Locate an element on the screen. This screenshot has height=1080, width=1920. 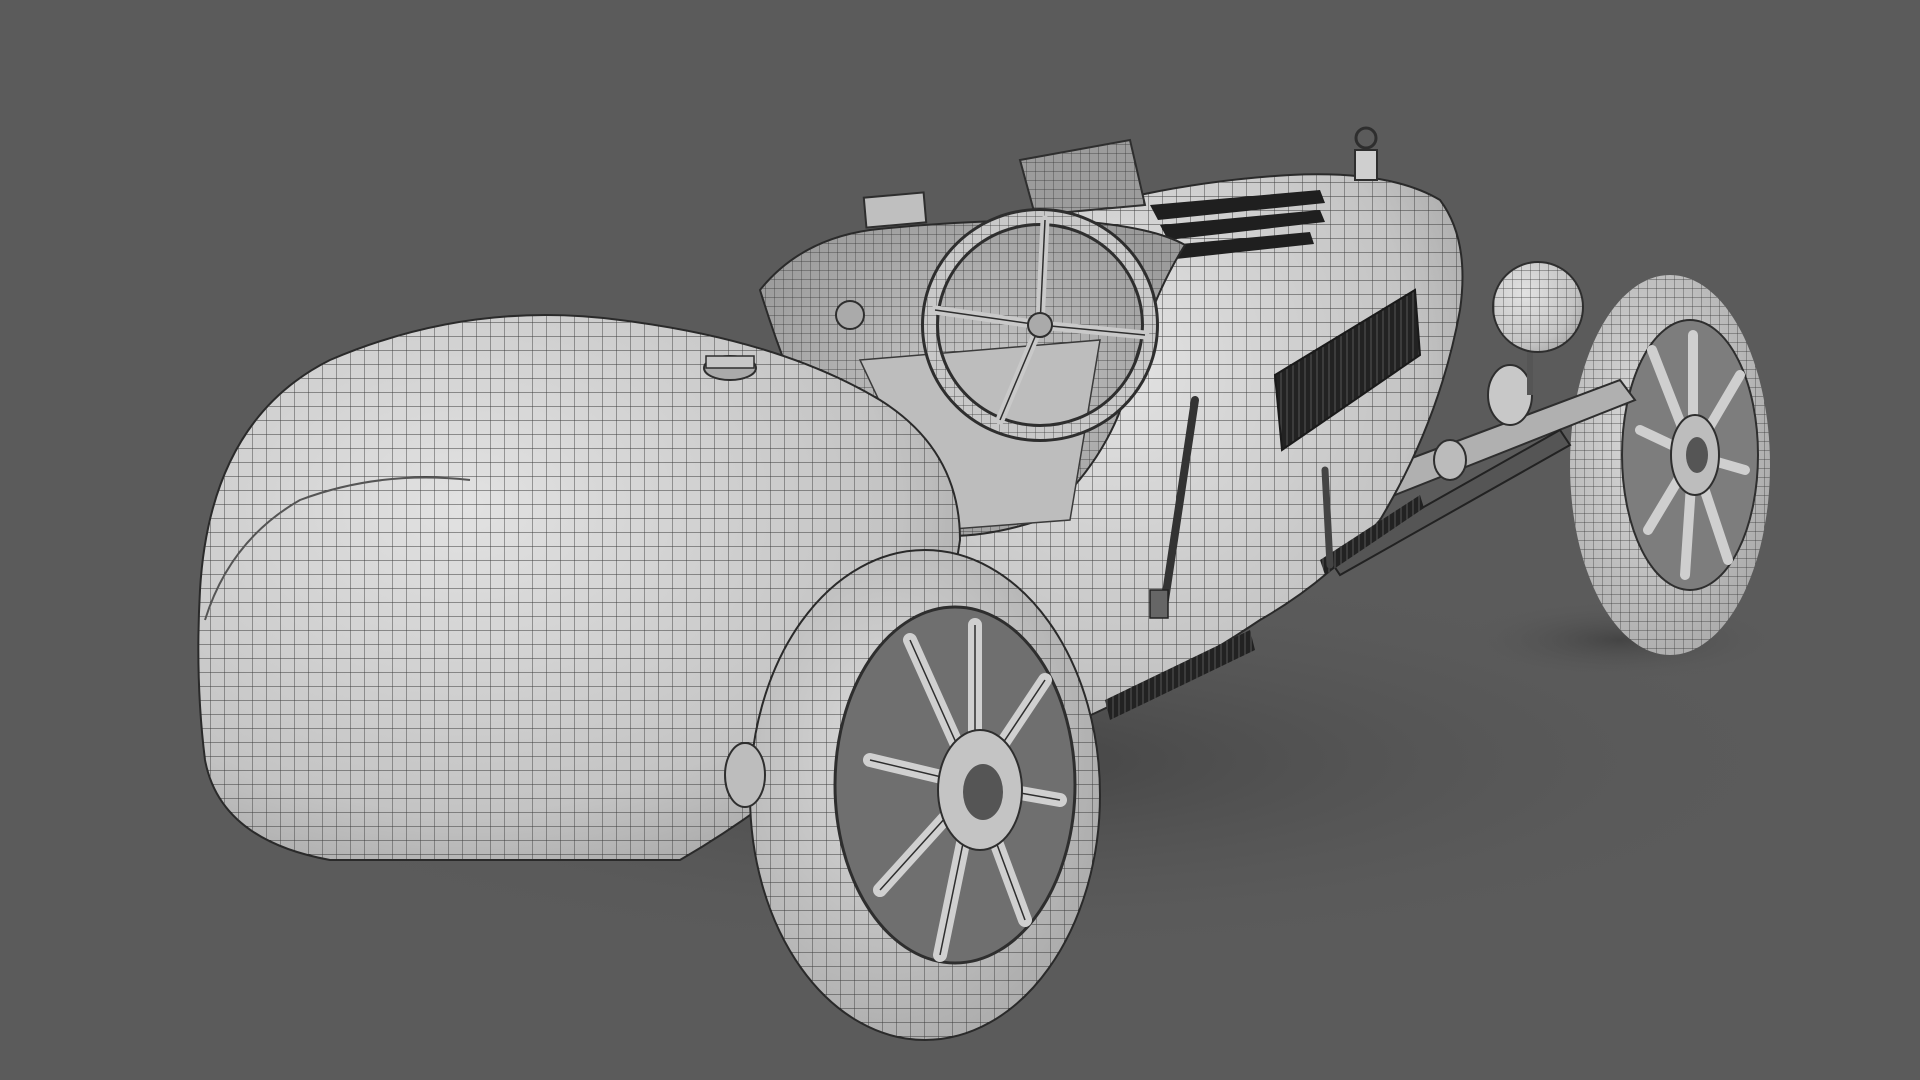
fuel-cap is located at coordinates (730, 368).